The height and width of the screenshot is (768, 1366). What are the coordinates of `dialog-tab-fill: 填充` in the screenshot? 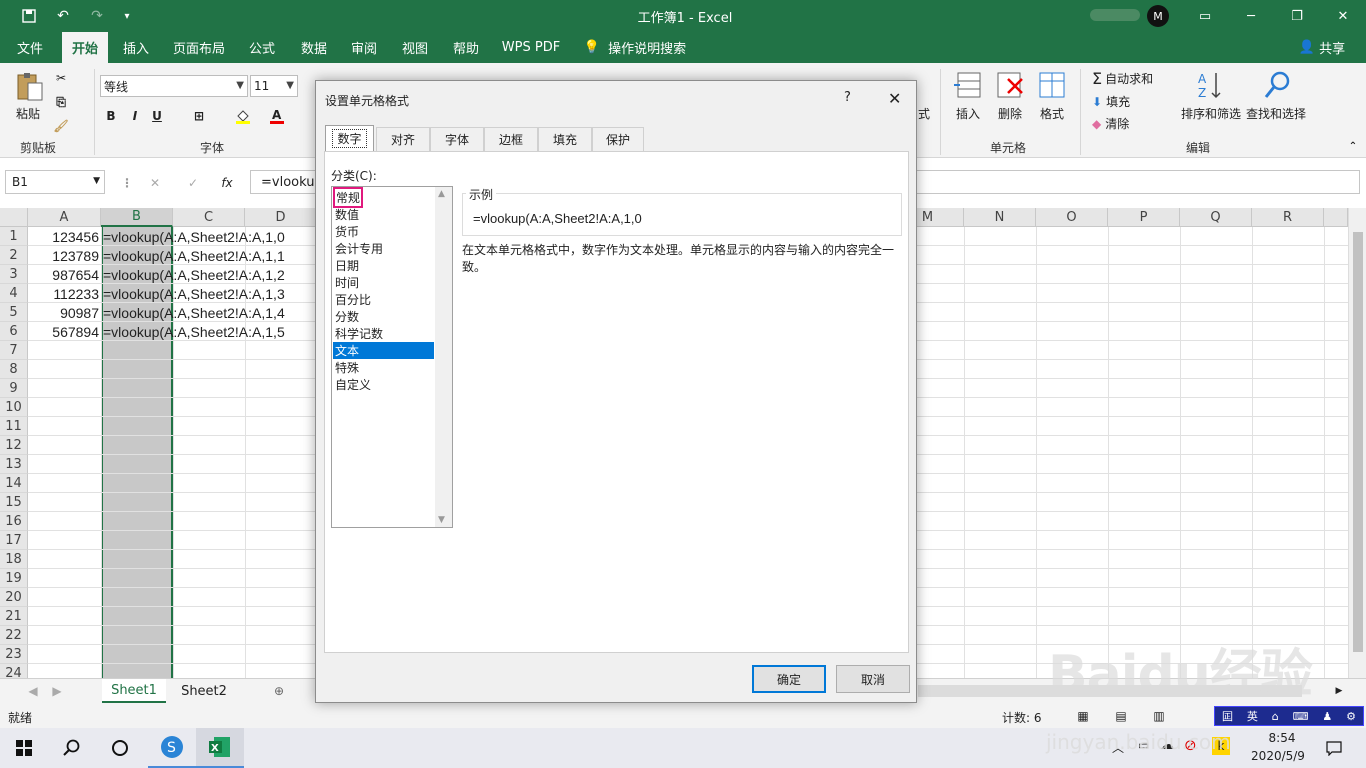 It's located at (565, 139).